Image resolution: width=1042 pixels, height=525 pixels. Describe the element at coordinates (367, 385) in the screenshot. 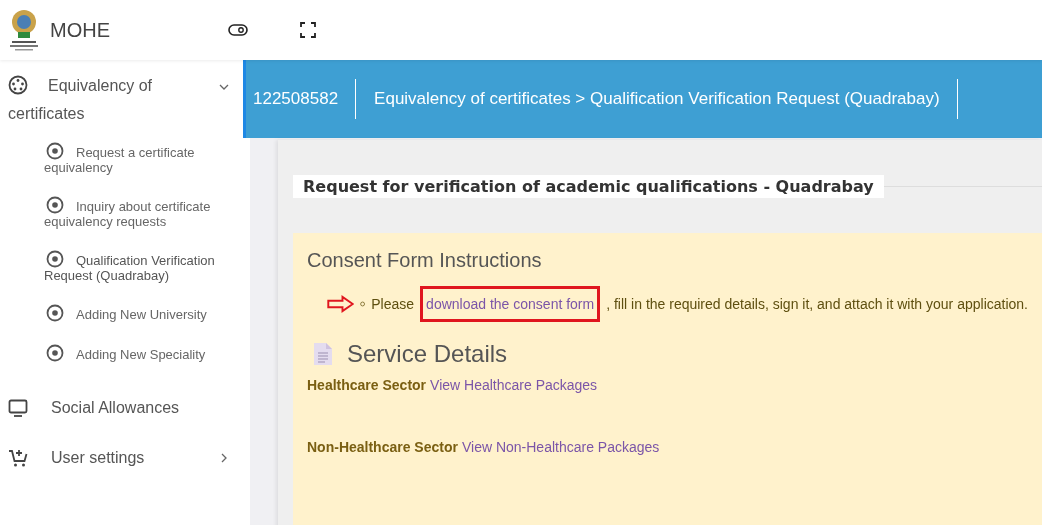

I see `sector-label: Healthcare Sector` at that location.